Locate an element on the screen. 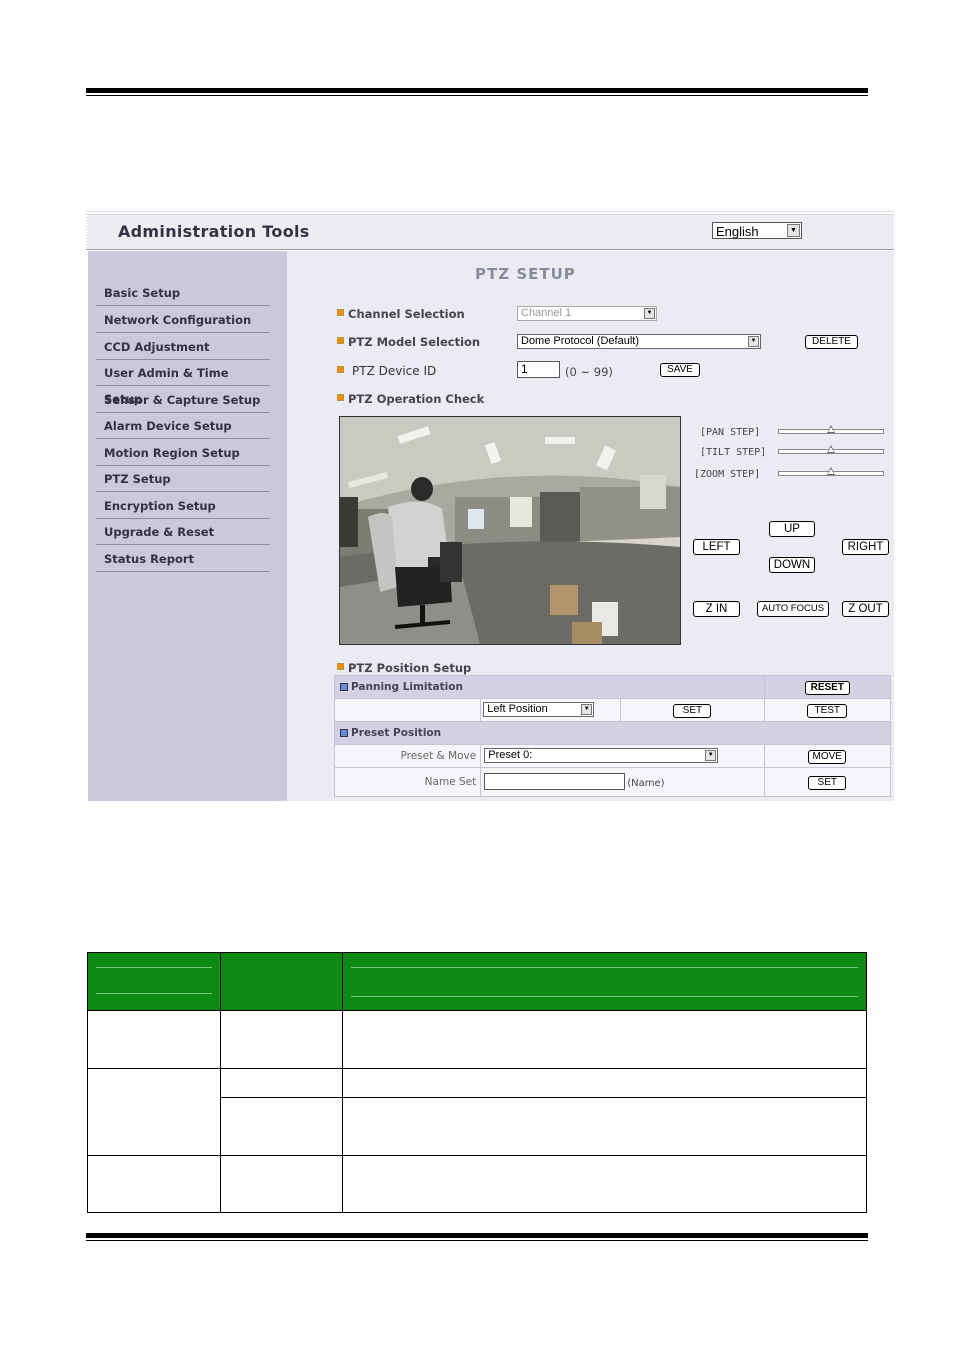 This screenshot has width=954, height=1350. move-cell: MOVE is located at coordinates (827, 756).